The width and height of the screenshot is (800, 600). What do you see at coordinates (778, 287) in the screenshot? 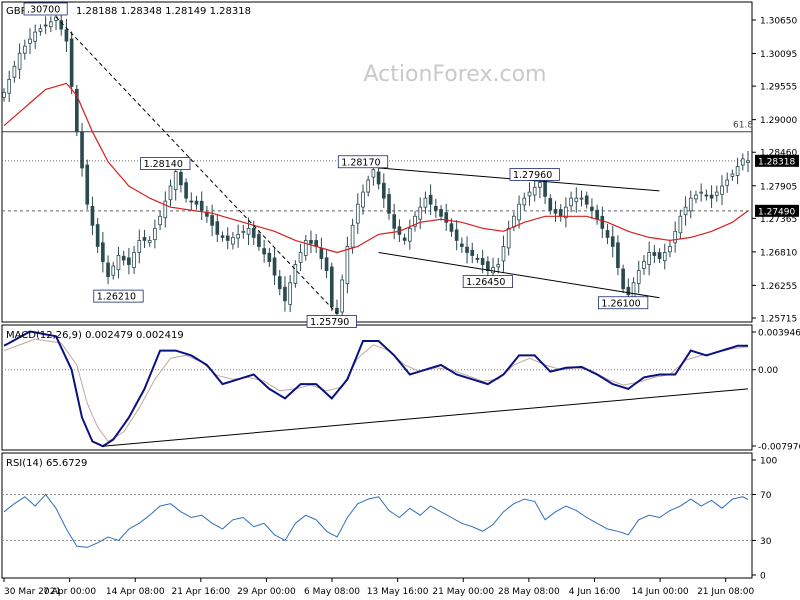
I see `price-axis-label: 1.26255` at bounding box center [778, 287].